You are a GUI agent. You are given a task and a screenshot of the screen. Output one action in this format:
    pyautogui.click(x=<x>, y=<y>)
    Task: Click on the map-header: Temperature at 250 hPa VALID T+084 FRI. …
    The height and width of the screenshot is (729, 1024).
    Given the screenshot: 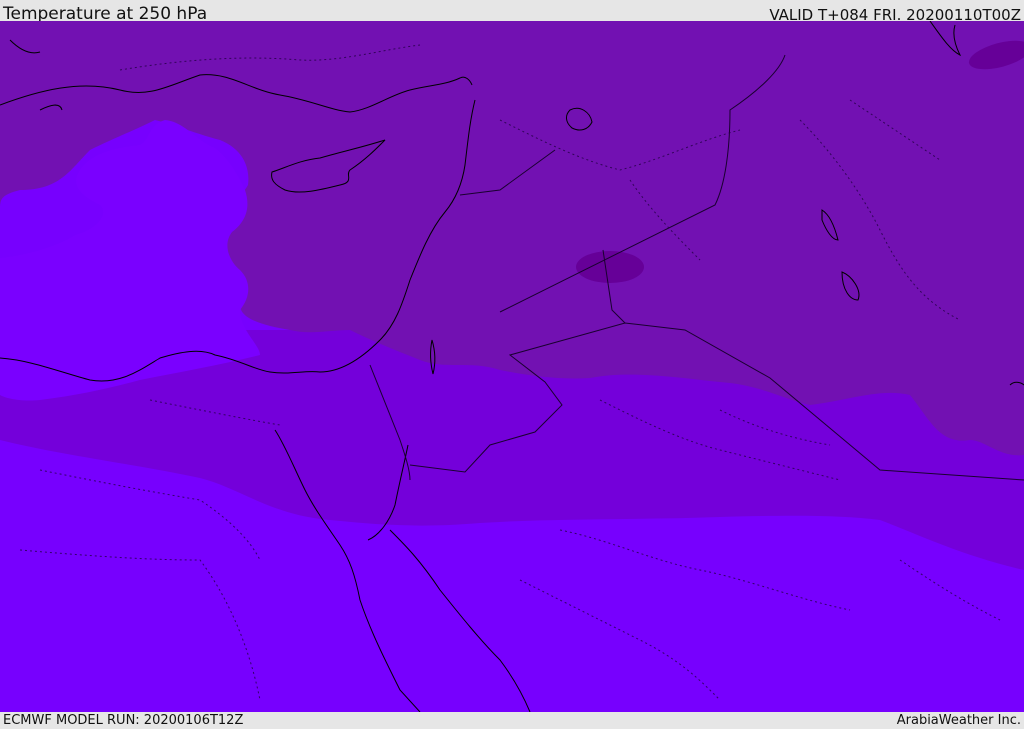 What is the action you would take?
    pyautogui.click(x=512, y=12)
    